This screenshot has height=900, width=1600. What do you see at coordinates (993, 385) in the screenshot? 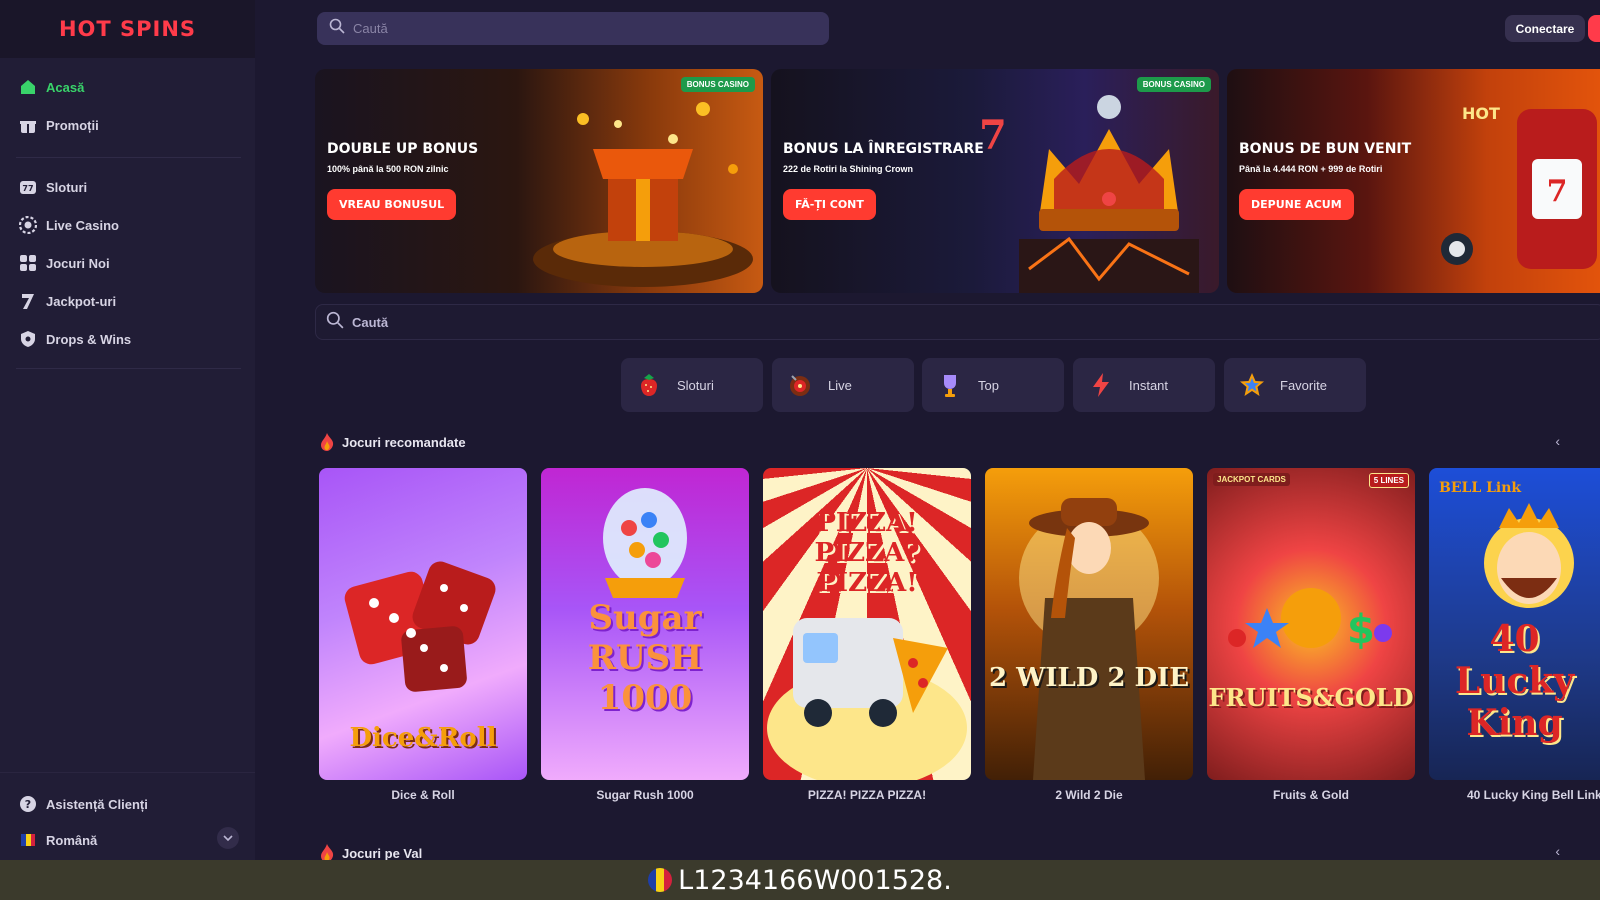
I see `tab-top: Top` at bounding box center [993, 385].